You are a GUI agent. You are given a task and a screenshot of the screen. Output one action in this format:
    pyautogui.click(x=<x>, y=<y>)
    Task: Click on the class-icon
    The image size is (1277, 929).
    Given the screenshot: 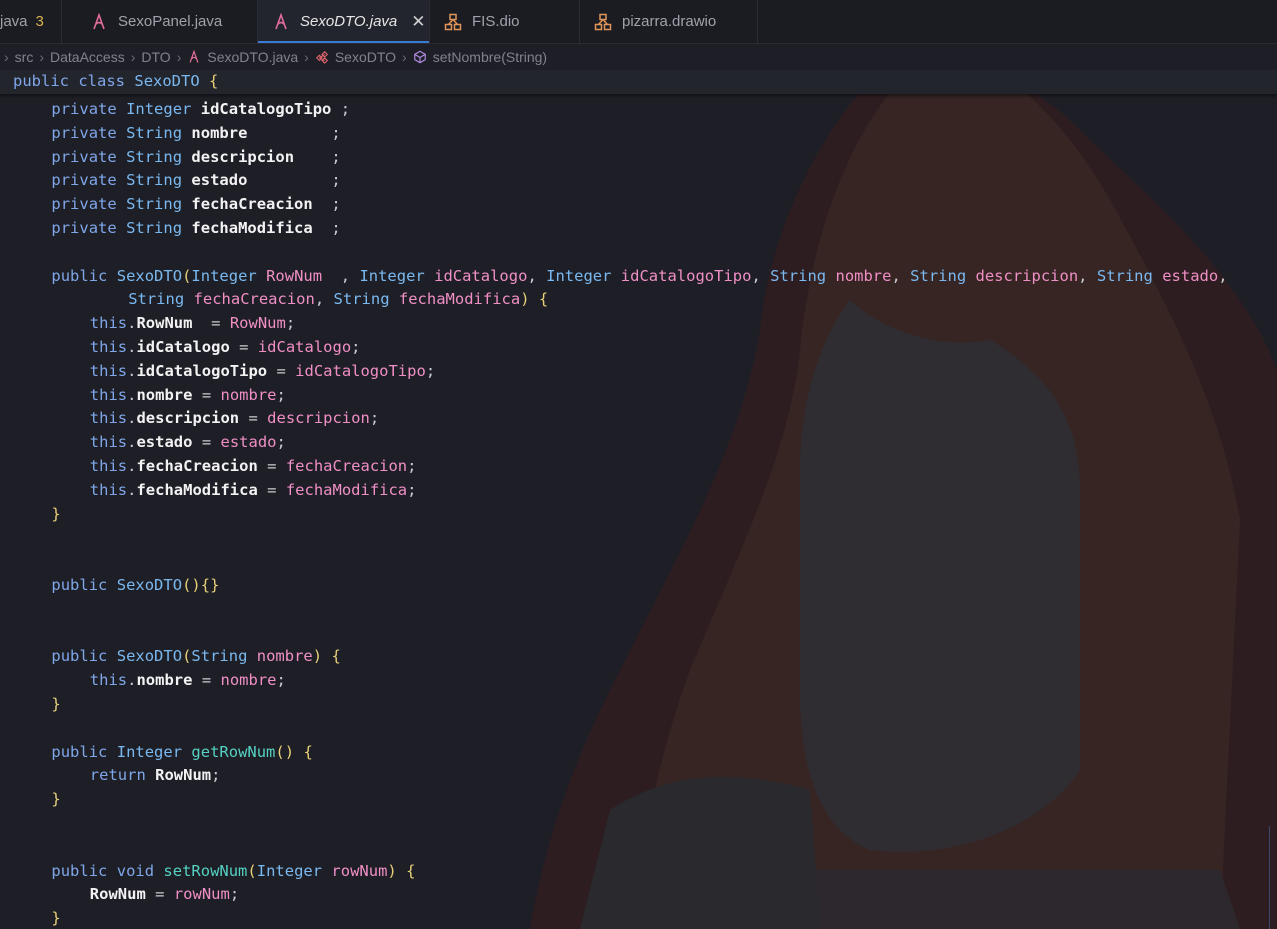 What is the action you would take?
    pyautogui.click(x=321, y=57)
    